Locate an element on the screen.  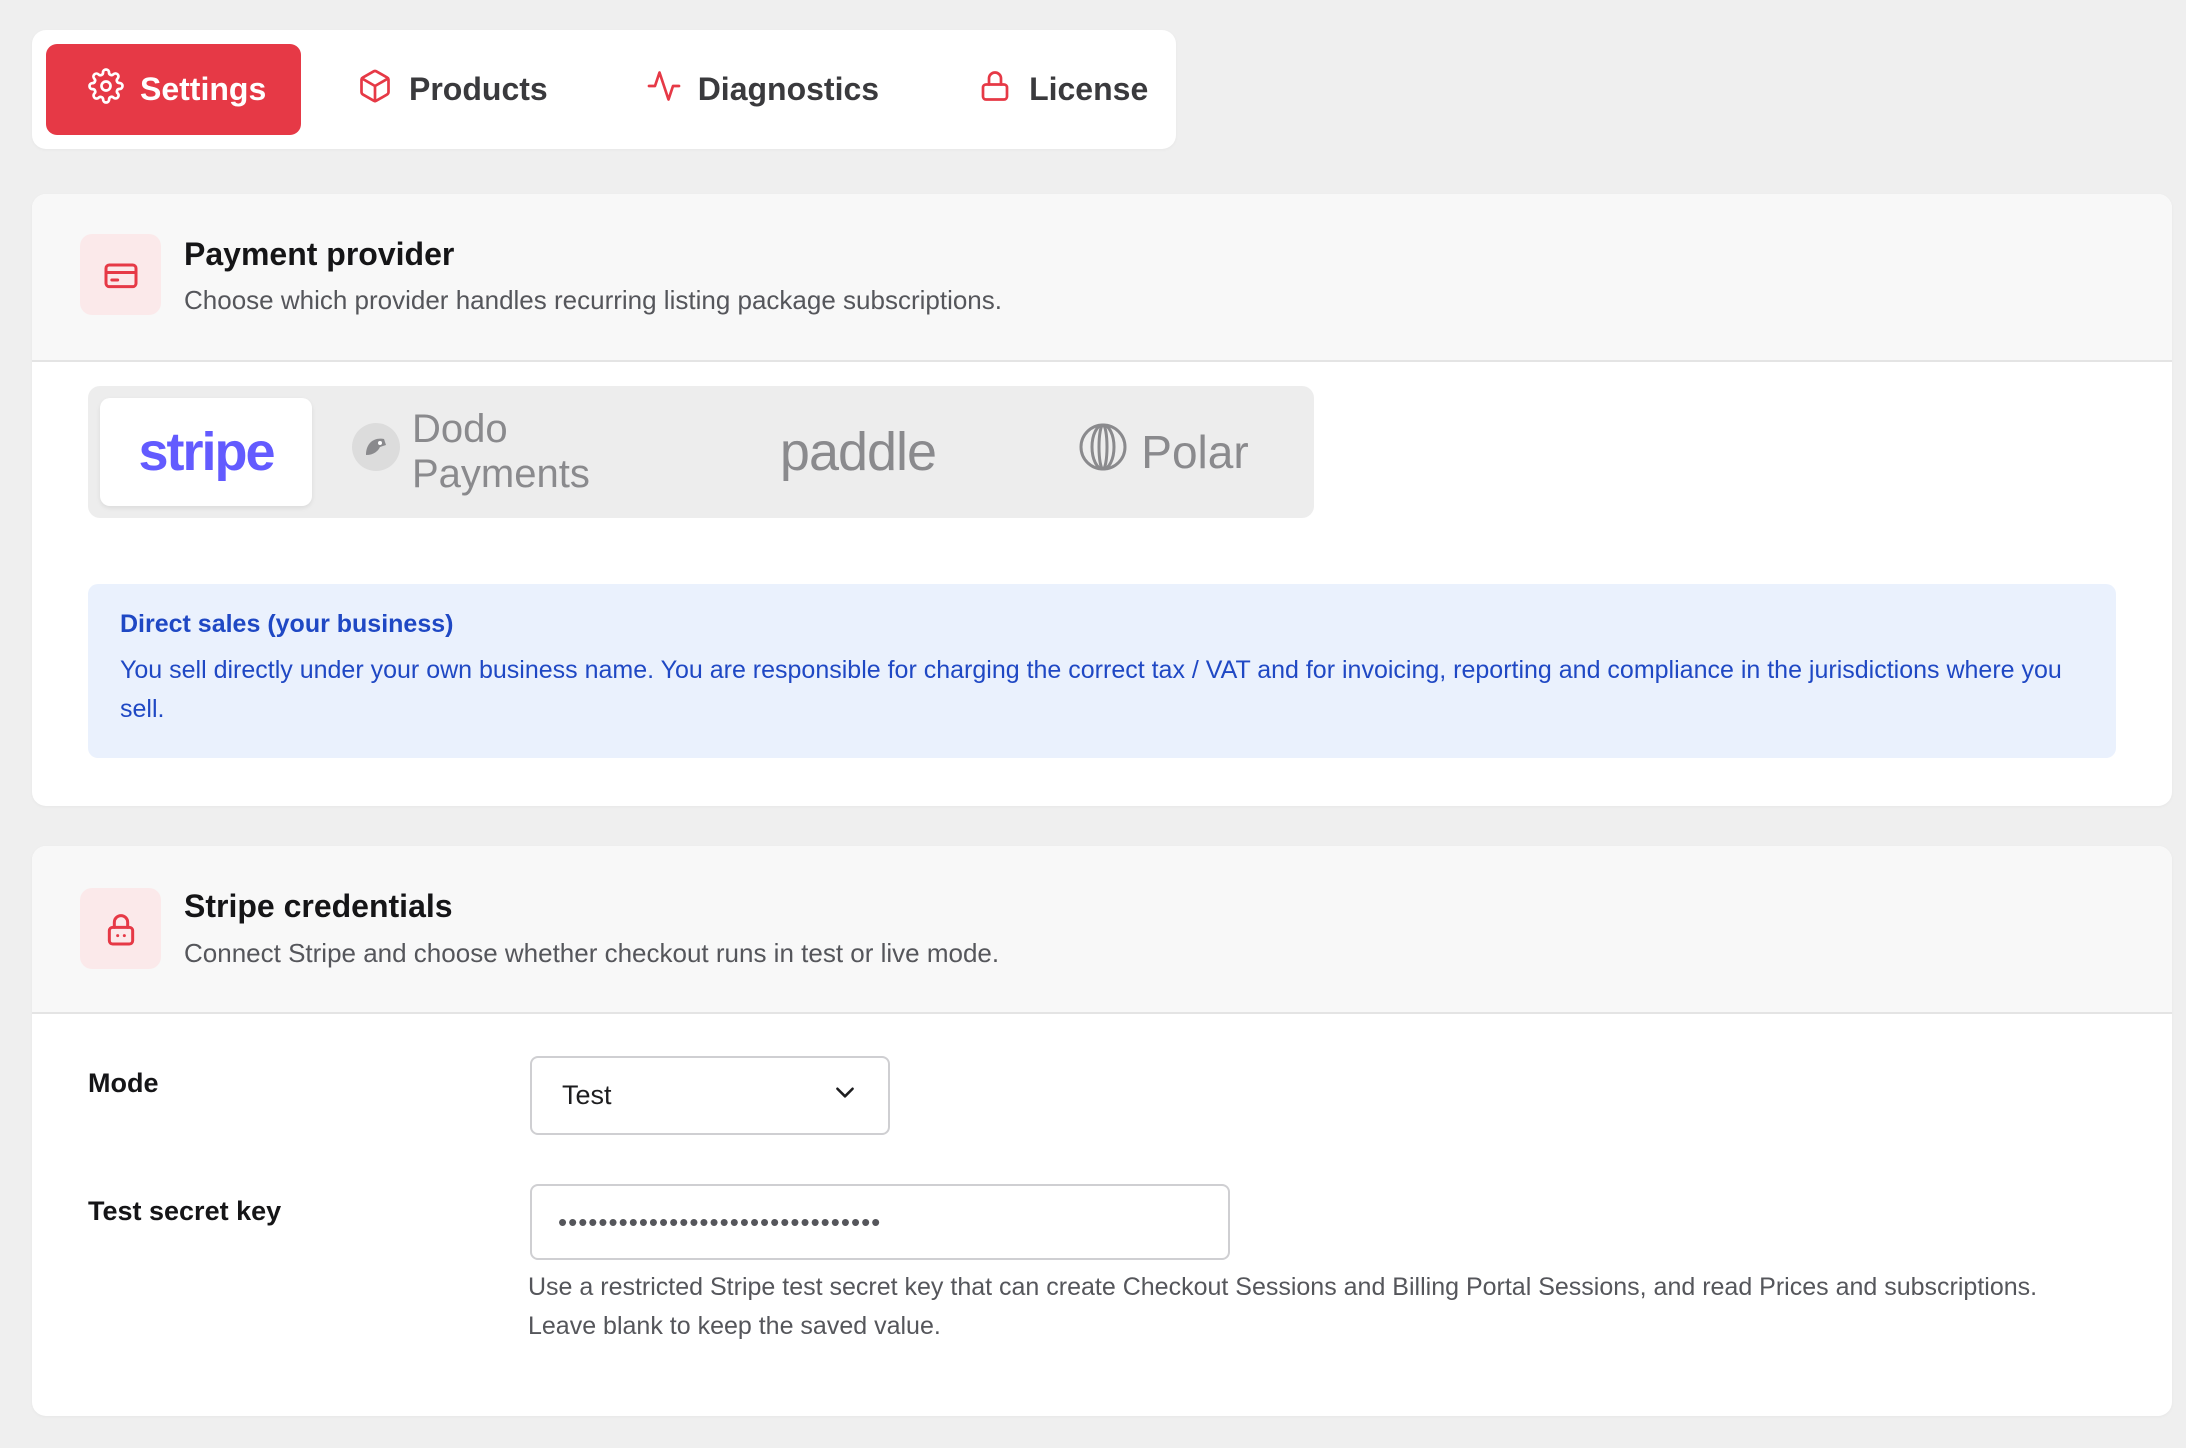
polar-icon is located at coordinates (1103, 452).